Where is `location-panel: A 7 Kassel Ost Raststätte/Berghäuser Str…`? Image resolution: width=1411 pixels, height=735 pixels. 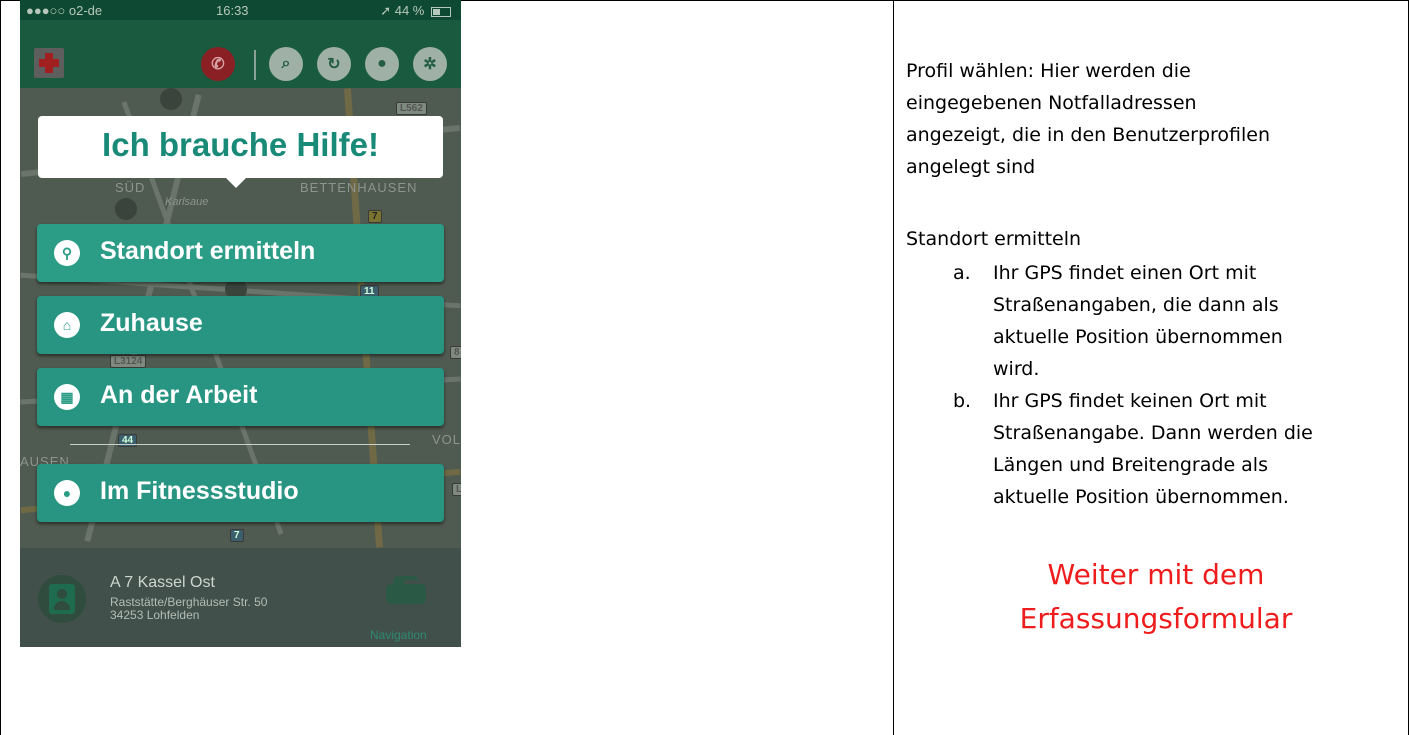 location-panel: A 7 Kassel Ost Raststätte/Berghäuser Str… is located at coordinates (240, 597).